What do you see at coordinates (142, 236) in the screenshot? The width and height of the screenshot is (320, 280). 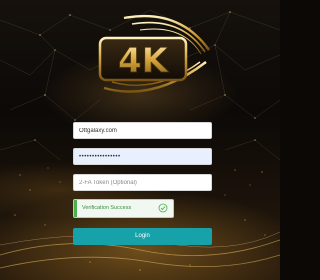 I see `login-button: Login` at bounding box center [142, 236].